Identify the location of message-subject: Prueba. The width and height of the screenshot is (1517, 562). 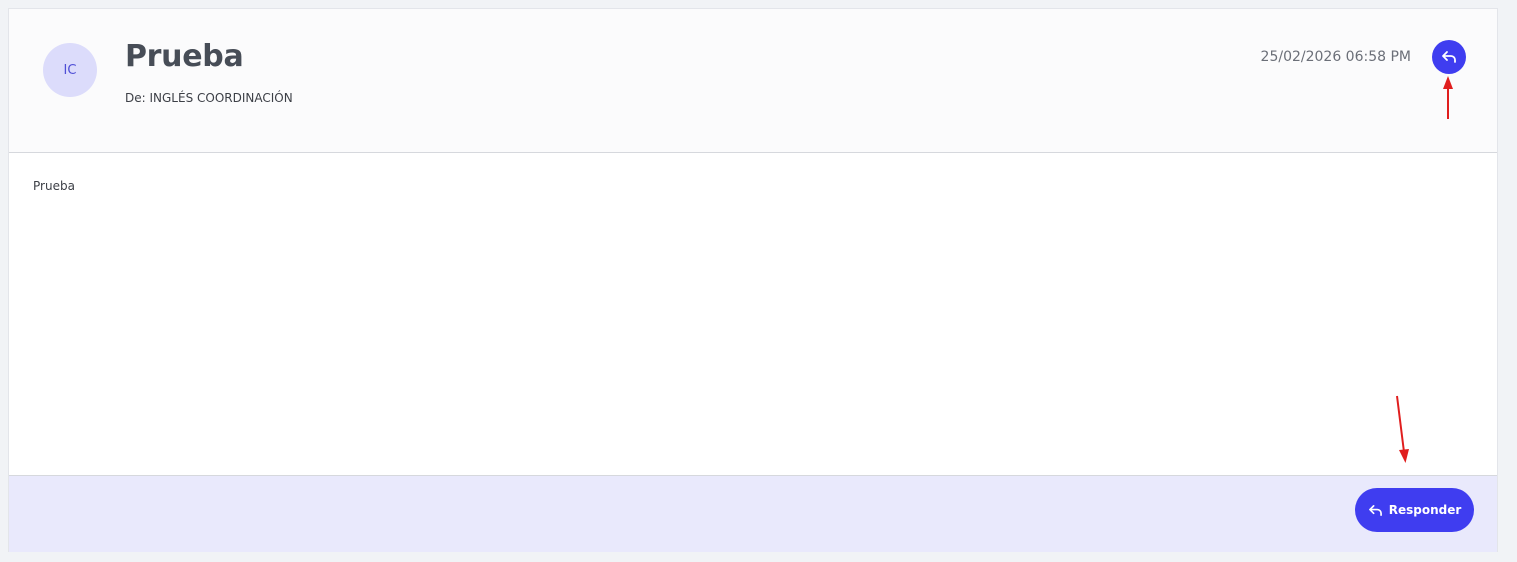
(184, 56).